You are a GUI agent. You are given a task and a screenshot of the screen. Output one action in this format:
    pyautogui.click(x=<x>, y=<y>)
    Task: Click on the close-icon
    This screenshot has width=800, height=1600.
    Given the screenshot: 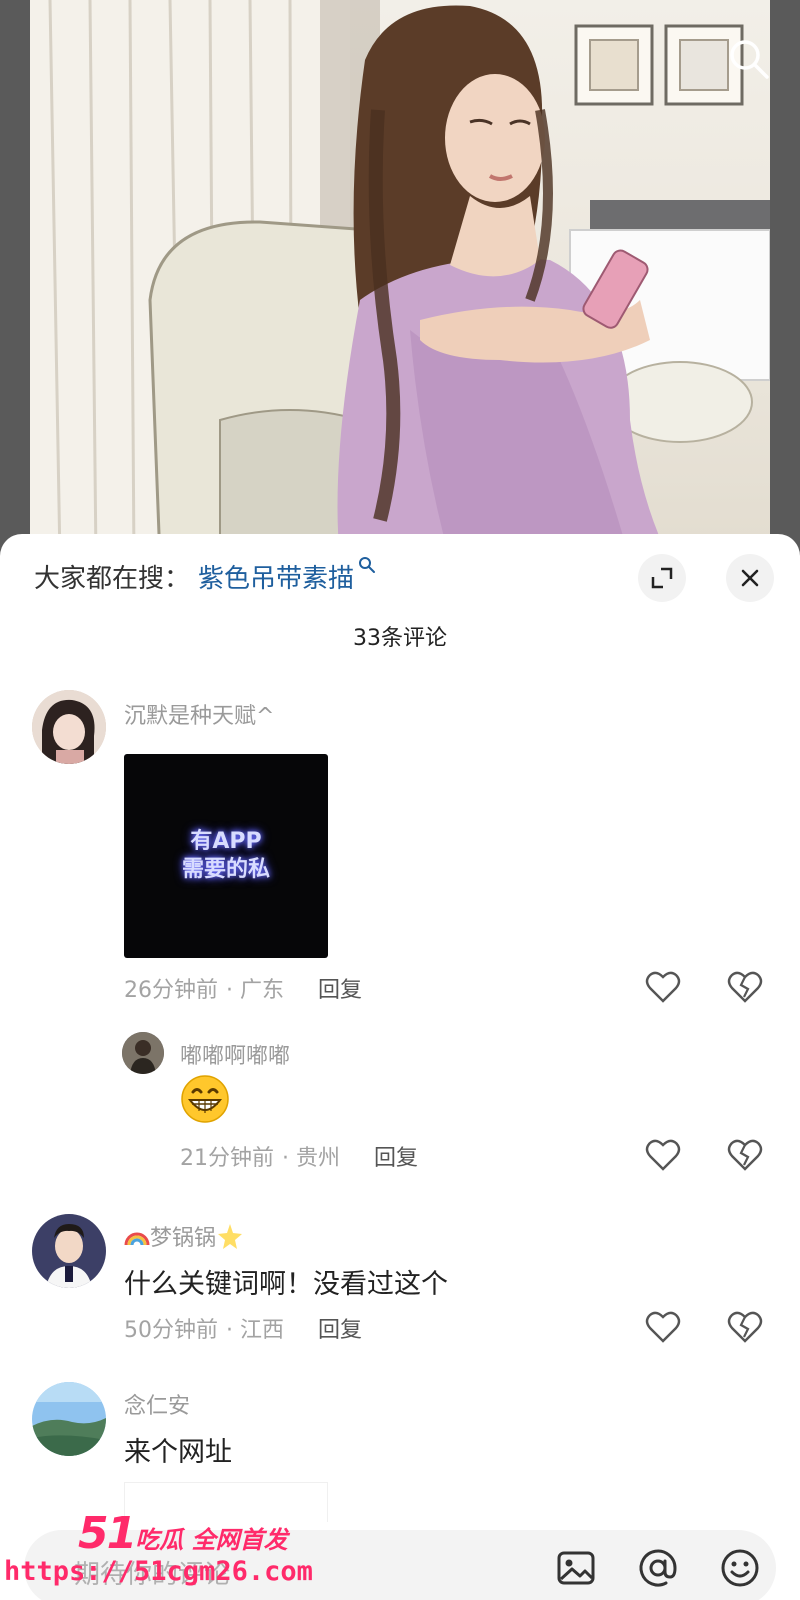 What is the action you would take?
    pyautogui.click(x=750, y=578)
    